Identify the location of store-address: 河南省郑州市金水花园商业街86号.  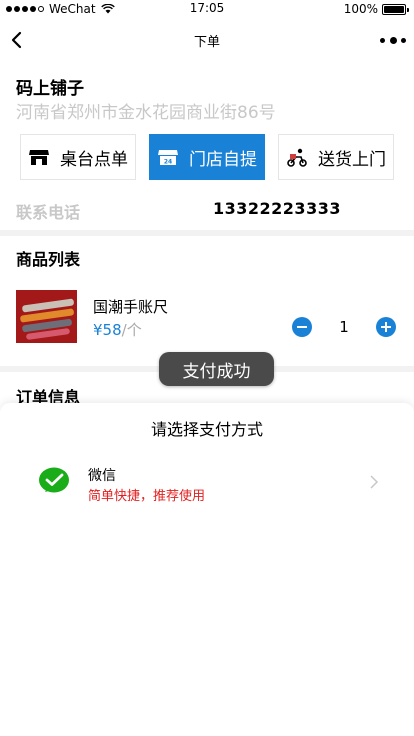
(146, 113).